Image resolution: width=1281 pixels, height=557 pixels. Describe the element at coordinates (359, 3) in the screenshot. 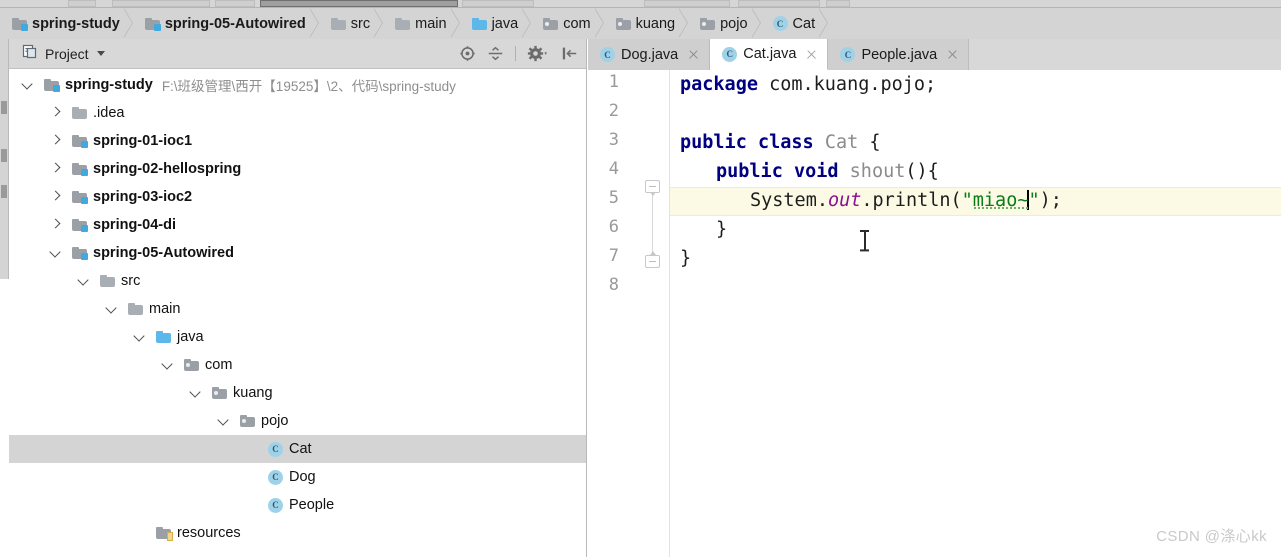

I see `toolbar-chip-active` at that location.